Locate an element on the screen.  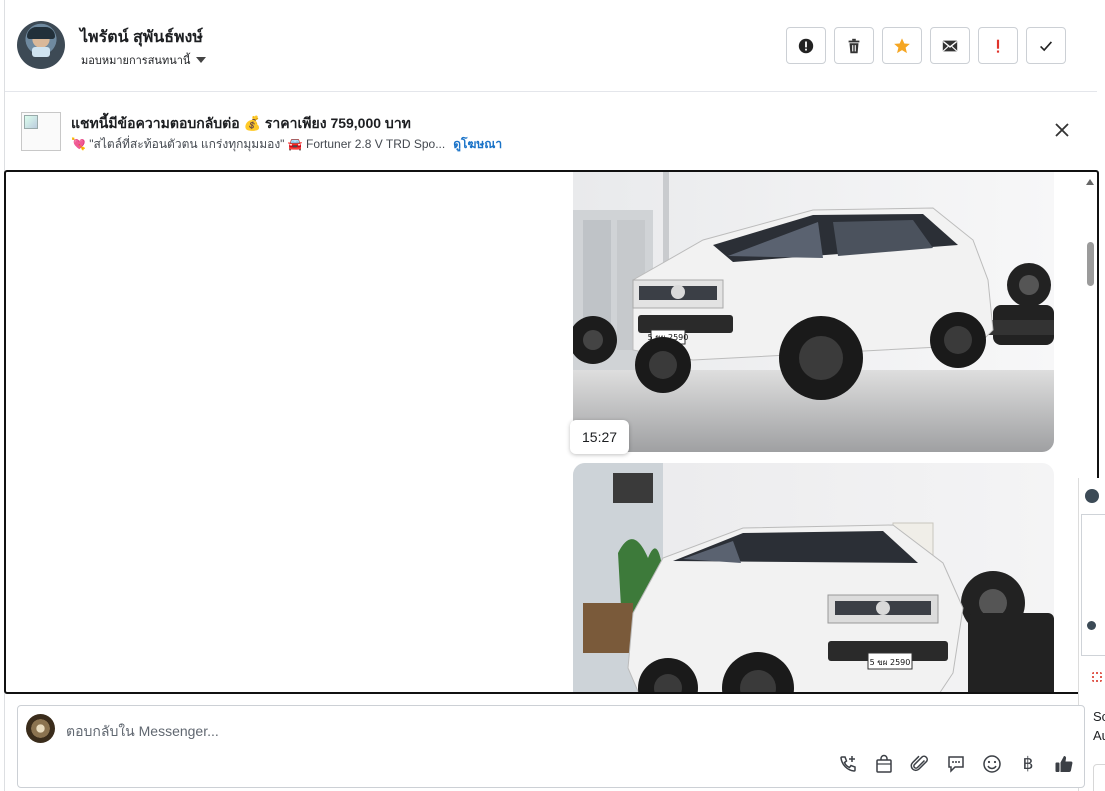
baht-icon: ฿ is located at coordinates (1028, 764).